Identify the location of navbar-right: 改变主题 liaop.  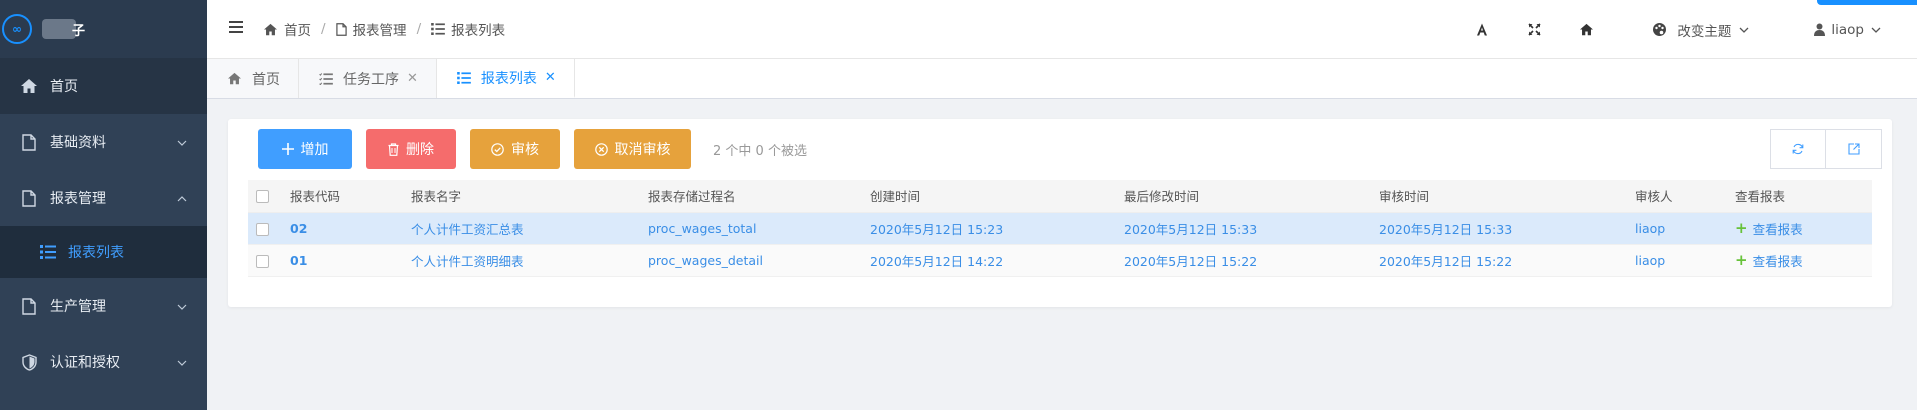
(1686, 29).